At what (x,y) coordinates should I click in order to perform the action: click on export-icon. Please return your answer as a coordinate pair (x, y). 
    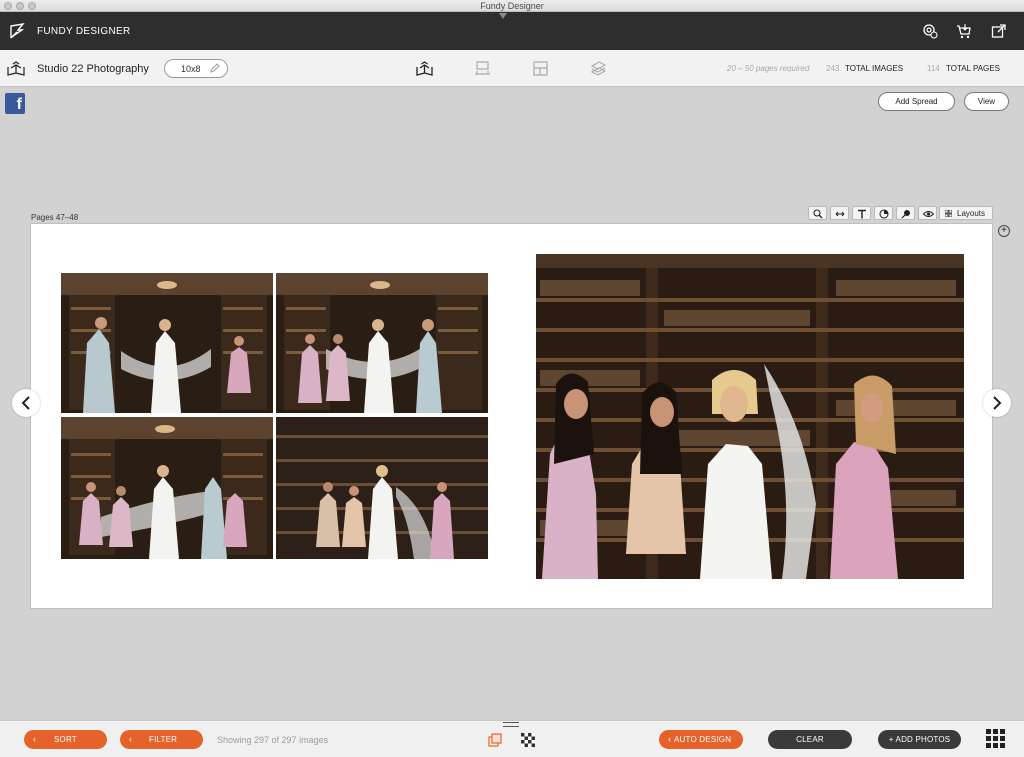
    Looking at the image, I should click on (999, 31).